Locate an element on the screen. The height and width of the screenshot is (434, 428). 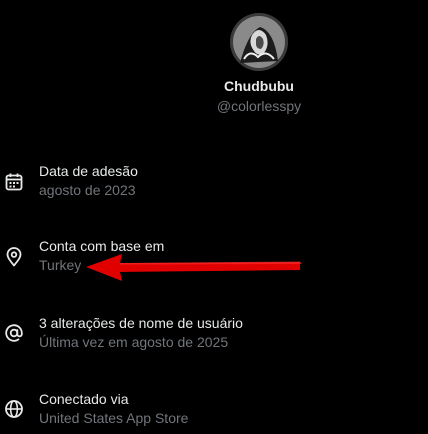
connected-via-label: Conectado via is located at coordinates (84, 399).